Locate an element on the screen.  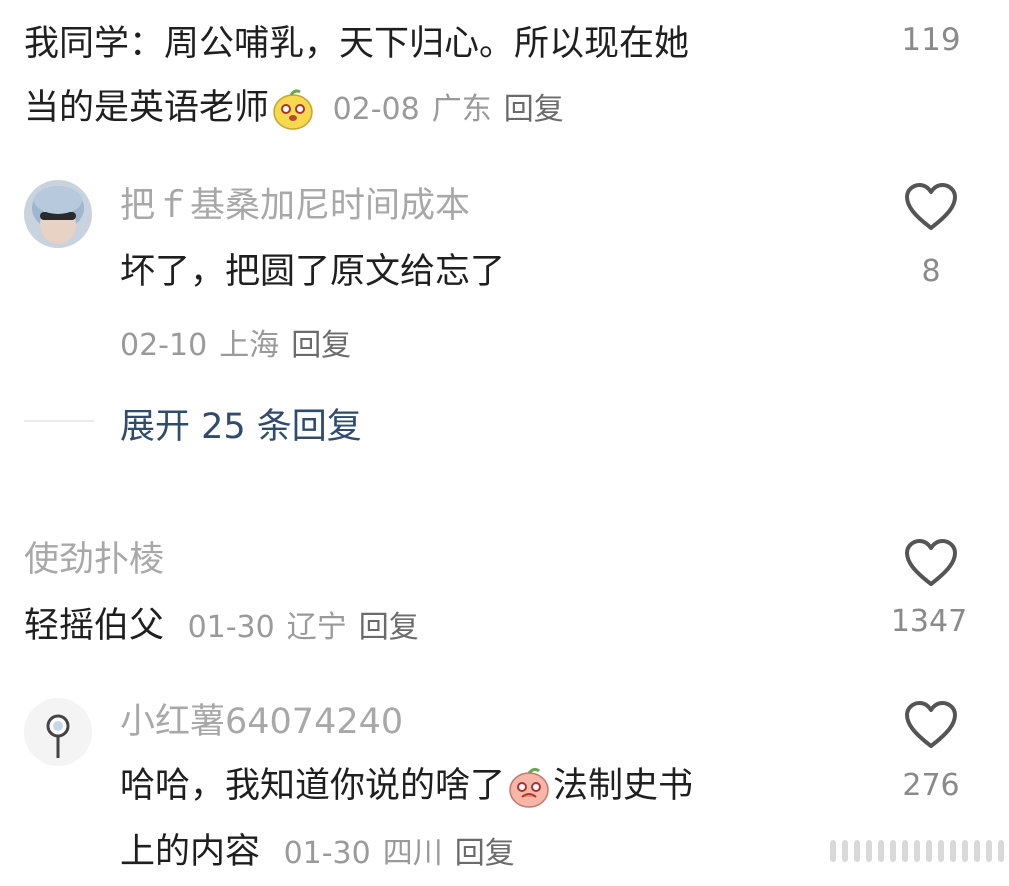
comment-date: 02-10 is located at coordinates (164, 345).